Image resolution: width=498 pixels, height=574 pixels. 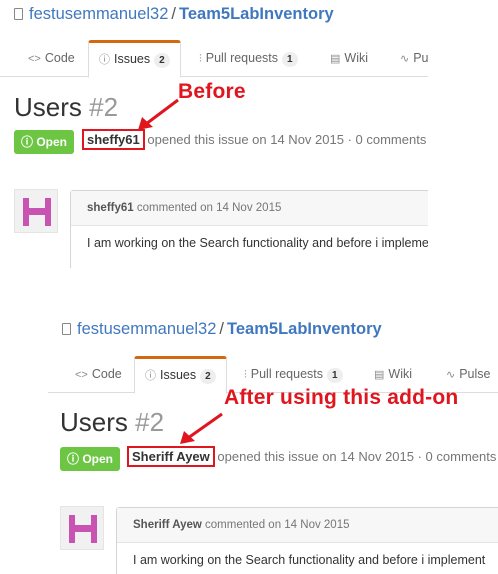 I want to click on callout-after: After using this add-on, so click(x=341, y=397).